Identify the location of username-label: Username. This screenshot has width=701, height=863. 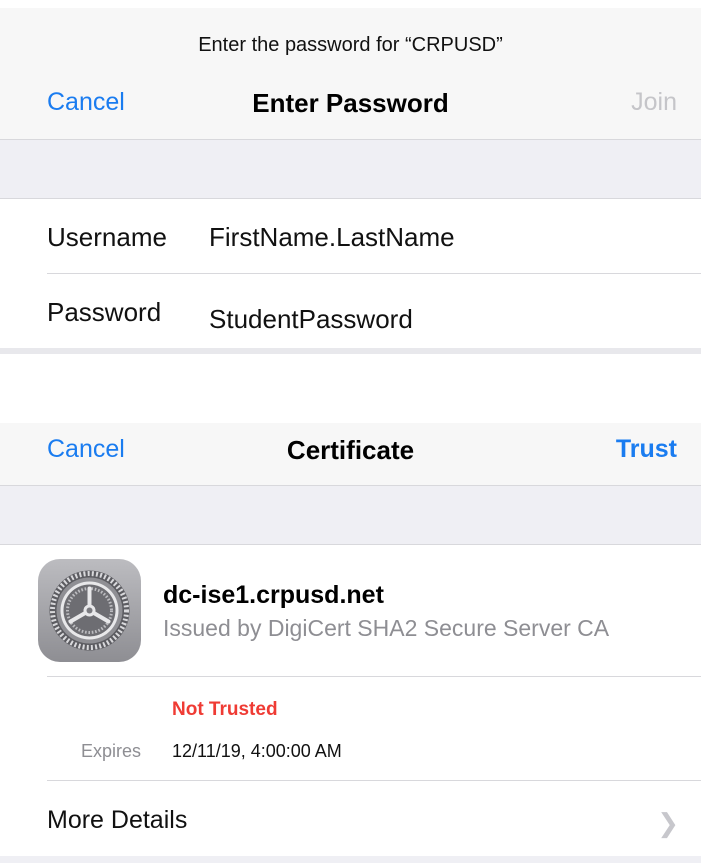
(107, 237).